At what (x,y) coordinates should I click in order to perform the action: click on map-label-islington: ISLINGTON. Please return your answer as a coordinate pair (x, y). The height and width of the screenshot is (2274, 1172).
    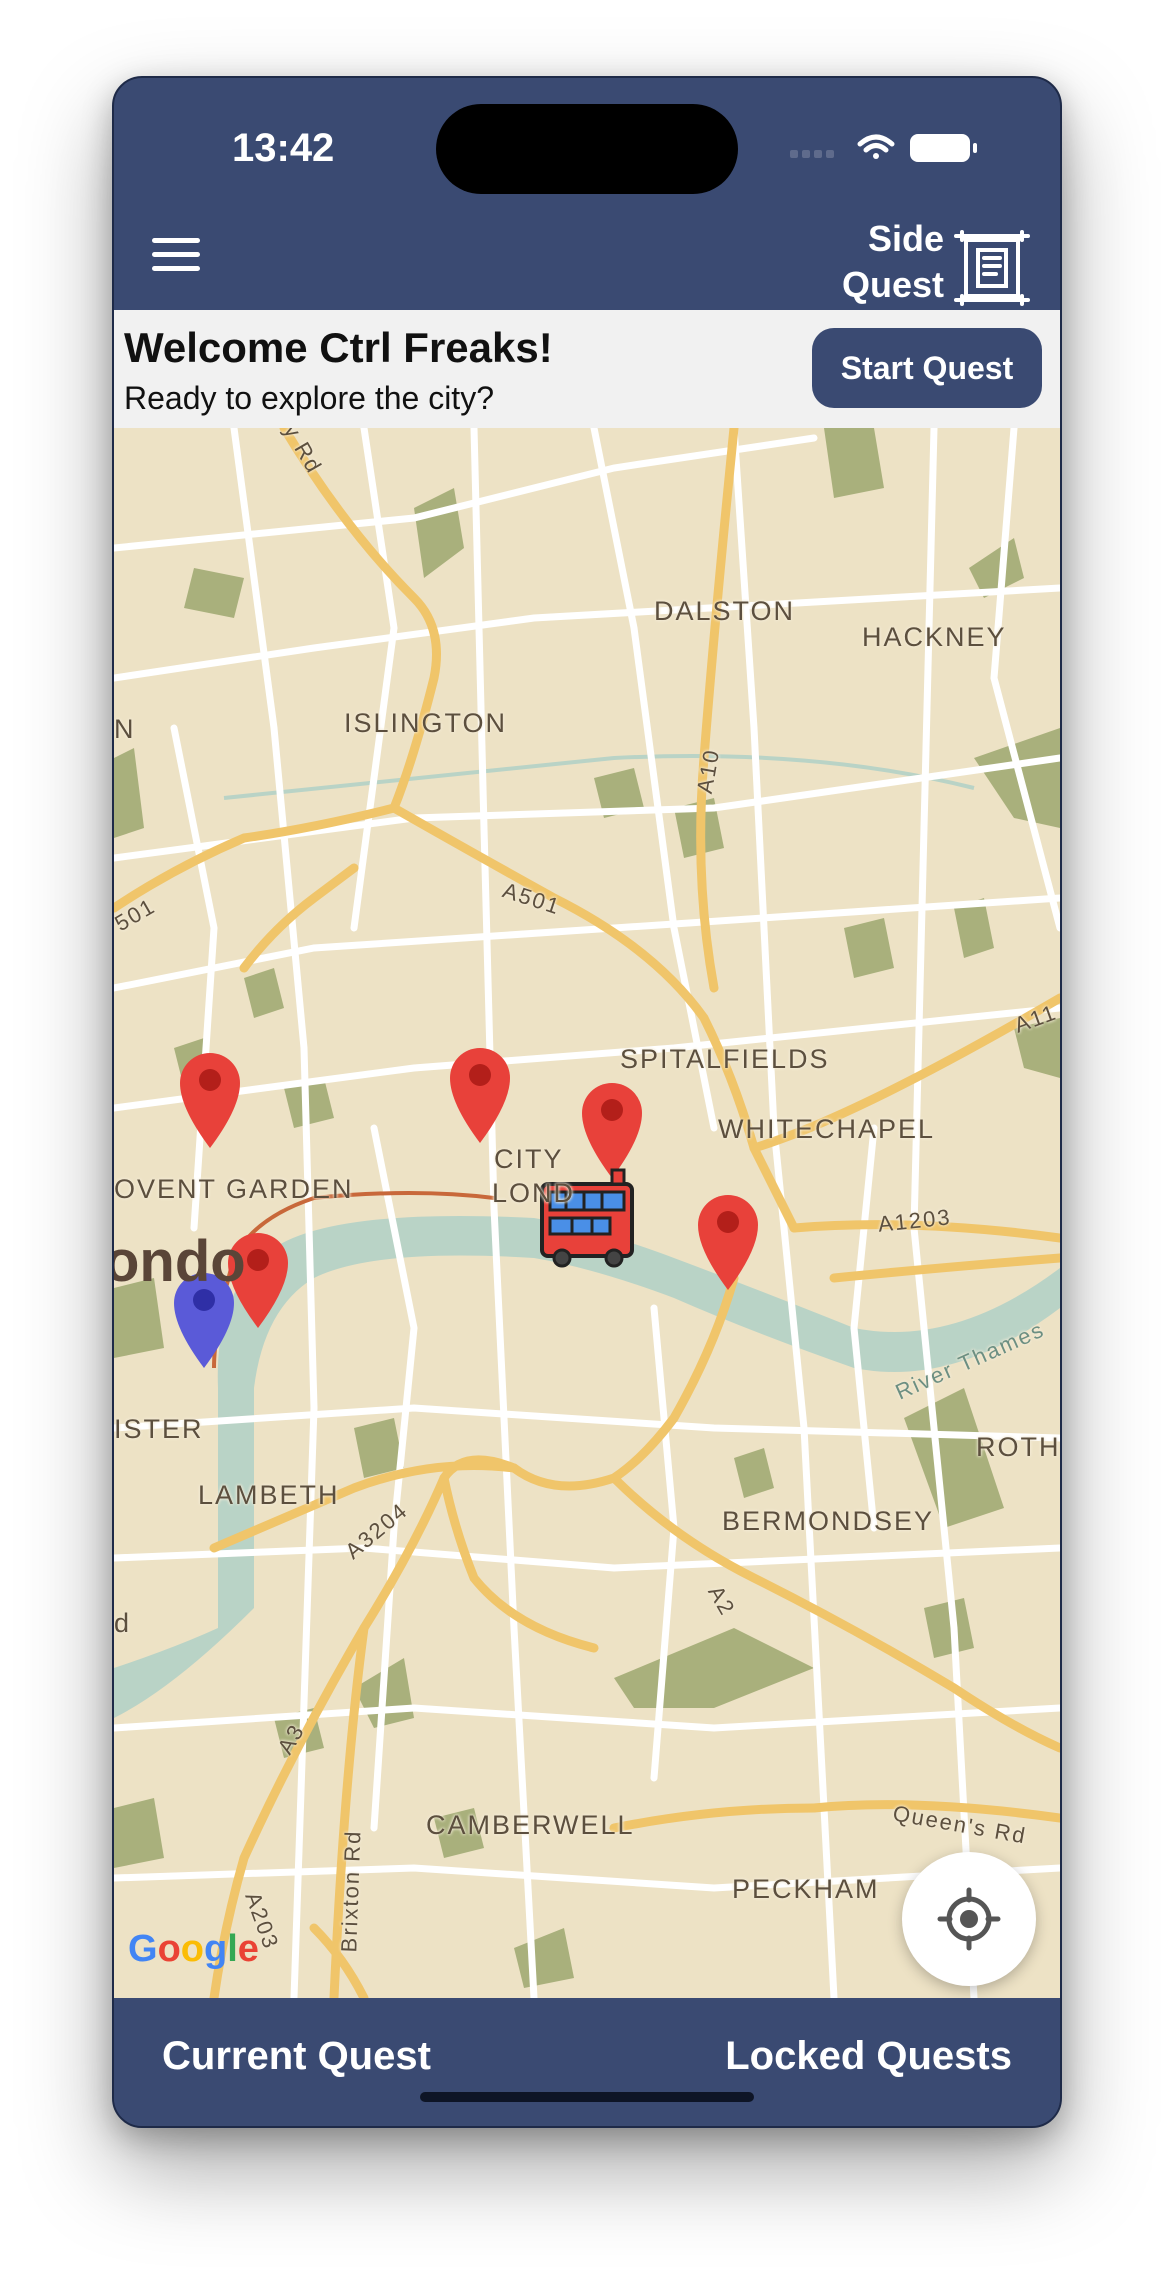
    Looking at the image, I should click on (426, 723).